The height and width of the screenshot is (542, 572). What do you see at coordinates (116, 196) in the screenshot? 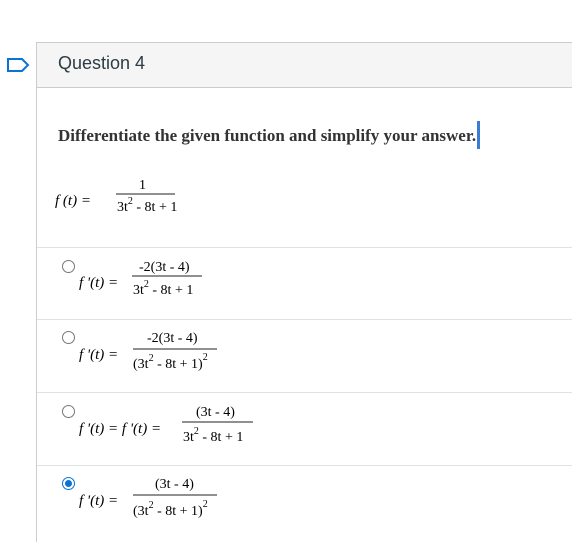
I see `given-function: f (t) = 1 3t2 - 8t + 1` at bounding box center [116, 196].